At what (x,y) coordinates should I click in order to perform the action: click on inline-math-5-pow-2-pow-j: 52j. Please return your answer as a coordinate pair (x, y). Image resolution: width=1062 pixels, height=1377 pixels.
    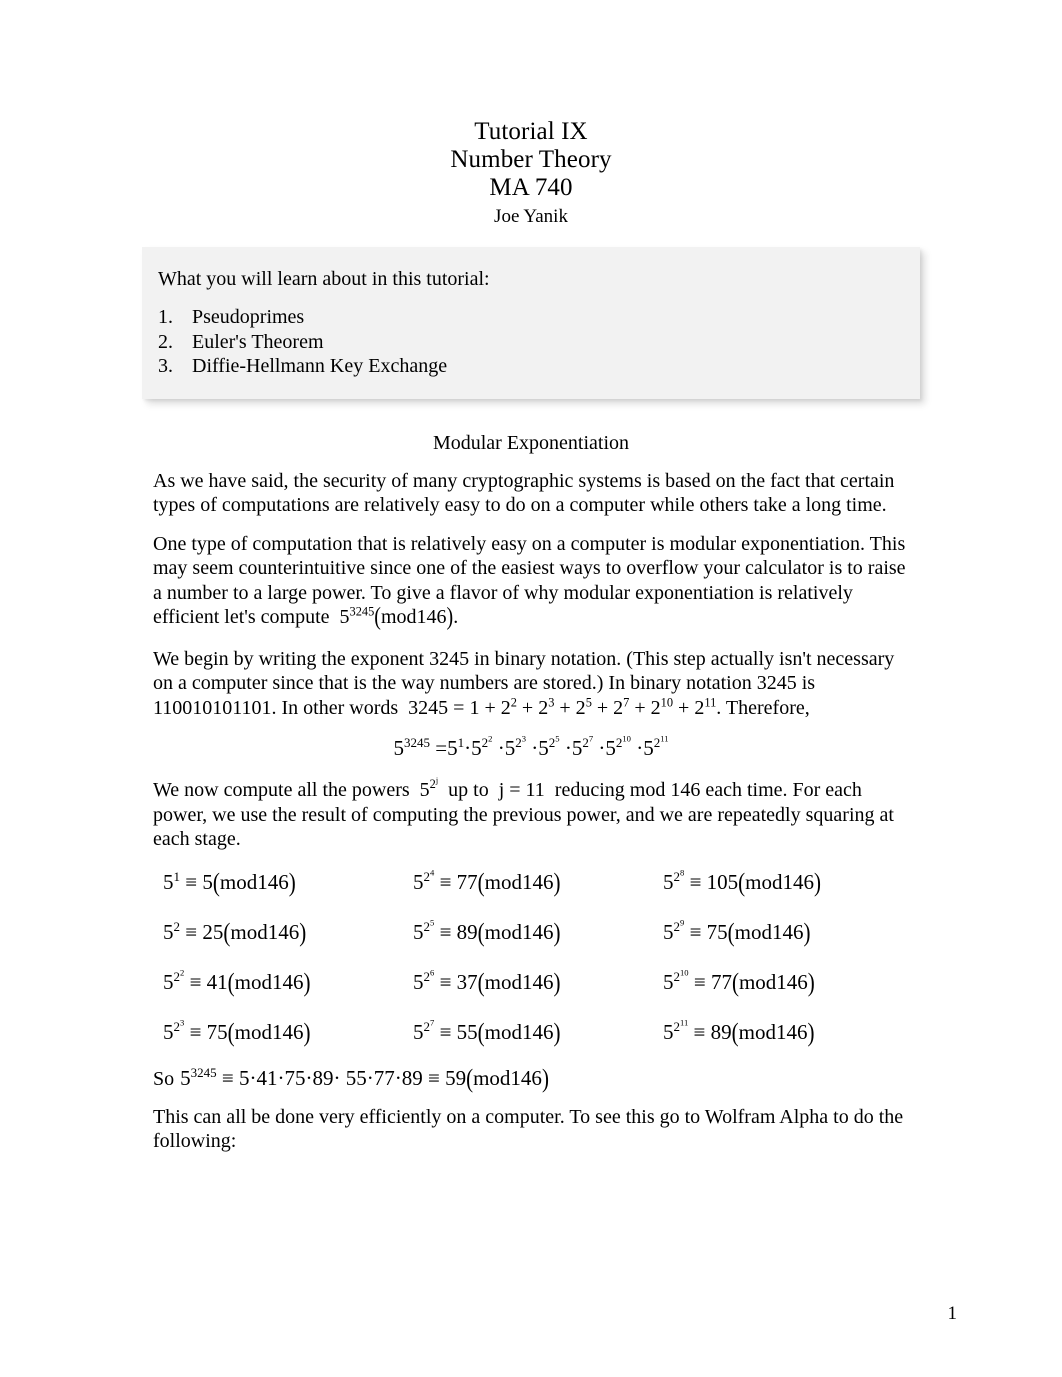
    Looking at the image, I should click on (429, 788).